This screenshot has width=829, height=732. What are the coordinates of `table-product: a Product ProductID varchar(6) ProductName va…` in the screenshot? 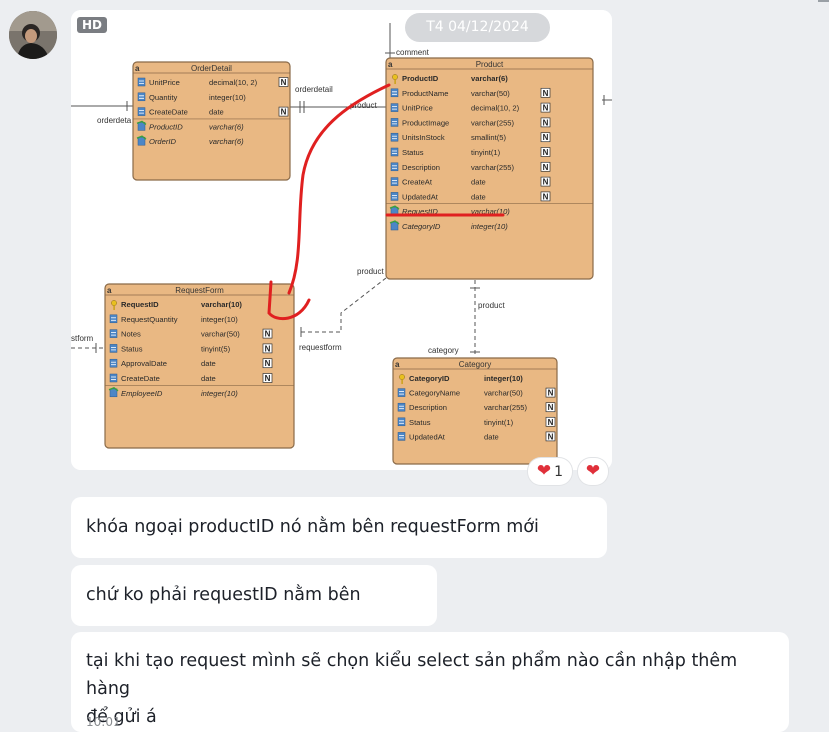 It's located at (489, 168).